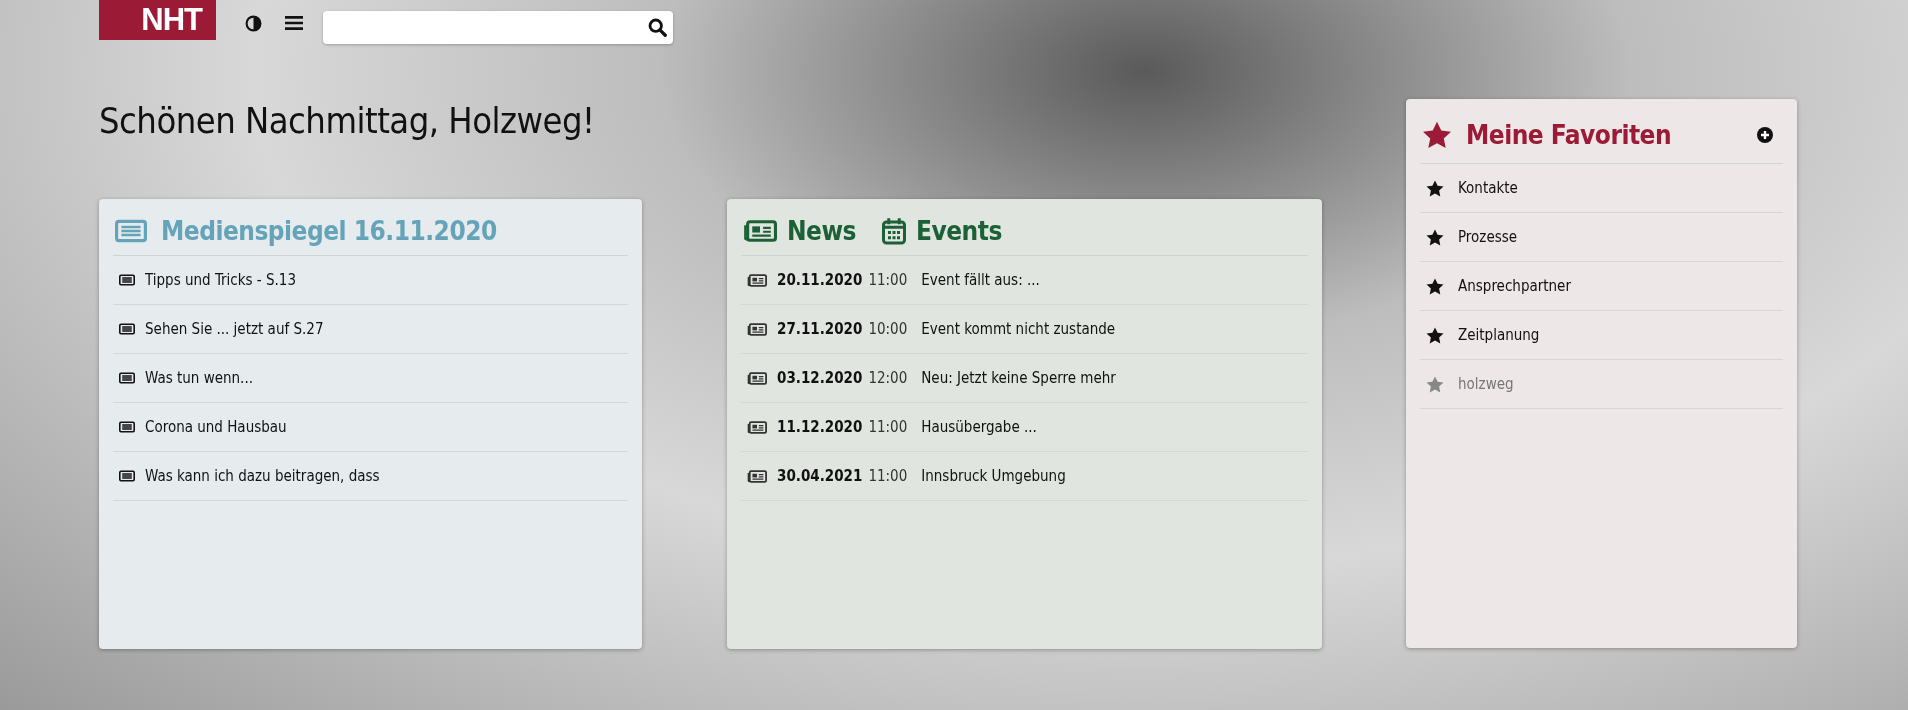 Image resolution: width=1908 pixels, height=710 pixels. What do you see at coordinates (959, 231) in the screenshot?
I see `section-tab: Events` at bounding box center [959, 231].